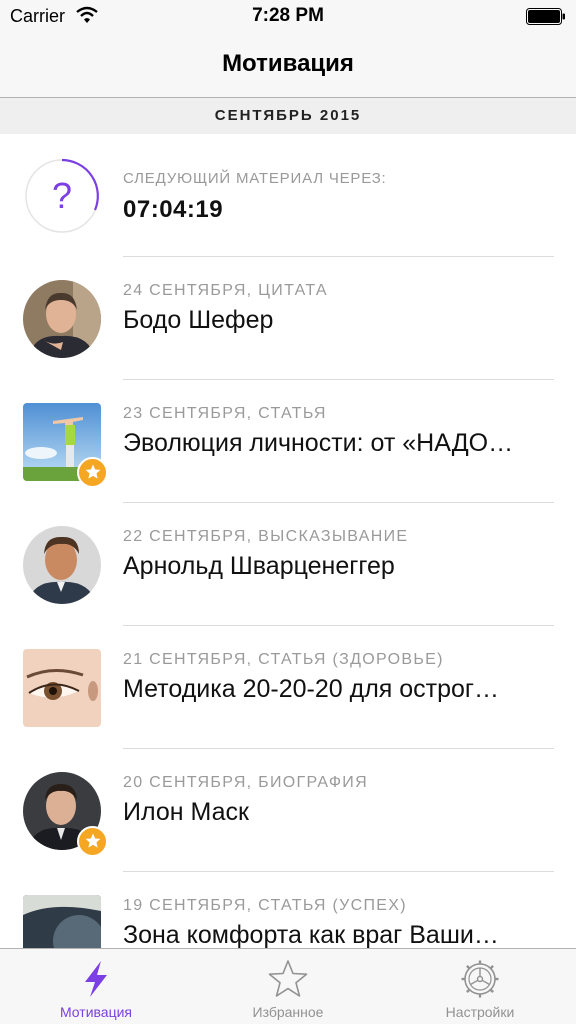 The width and height of the screenshot is (576, 1024). I want to click on list-item: 24 СЕНТЯБРЯ, ЦИТАТА Бодо Шефер, so click(288, 318).